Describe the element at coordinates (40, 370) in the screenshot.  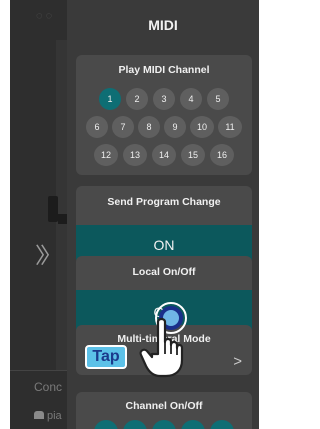
I see `divider` at that location.